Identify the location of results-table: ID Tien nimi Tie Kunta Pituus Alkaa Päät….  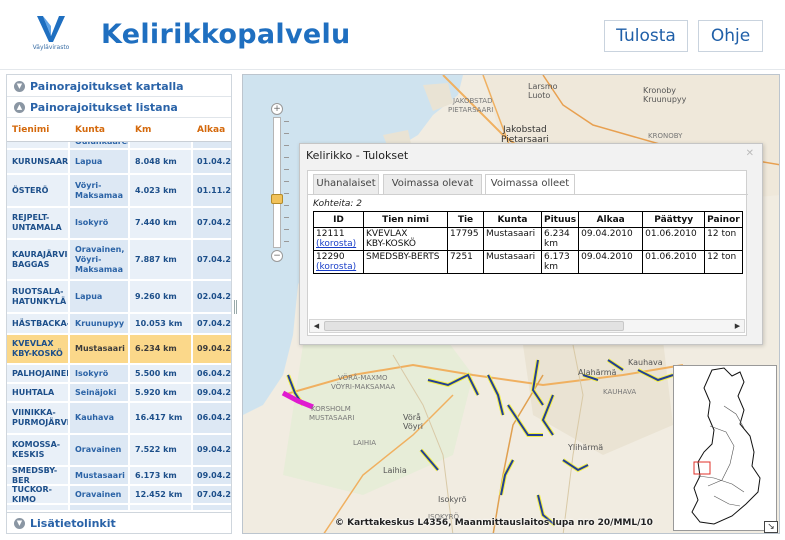
(528, 242).